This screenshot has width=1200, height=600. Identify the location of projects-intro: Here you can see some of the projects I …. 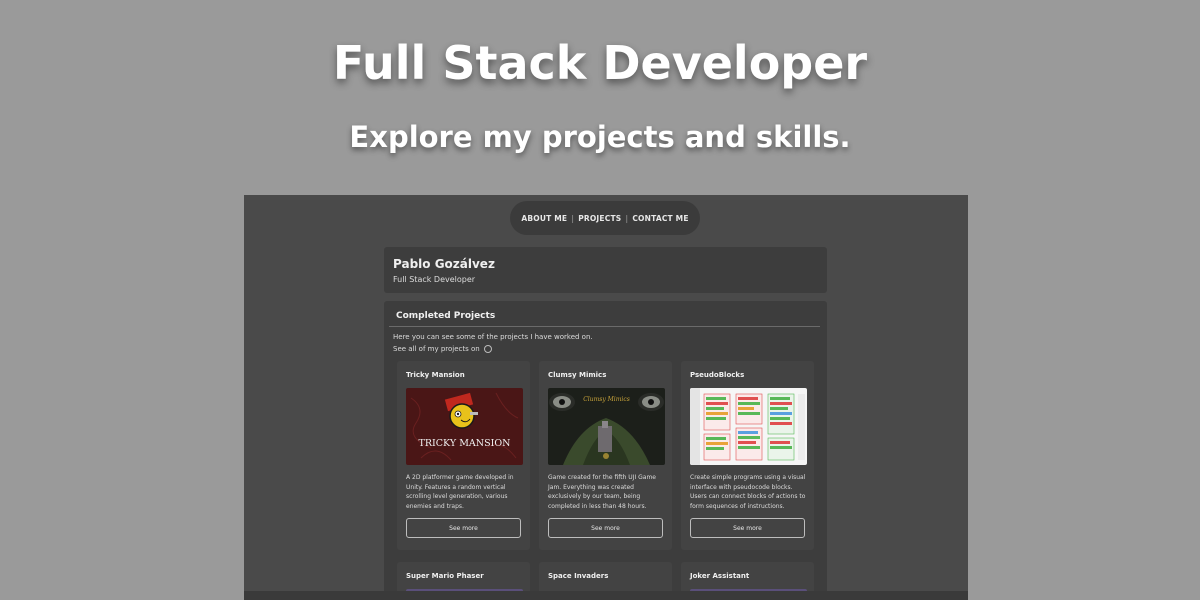
(493, 337).